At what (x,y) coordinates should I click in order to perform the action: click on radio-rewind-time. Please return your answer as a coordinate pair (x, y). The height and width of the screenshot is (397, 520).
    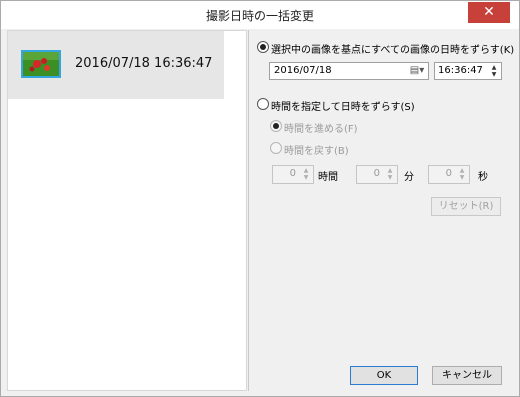
    Looking at the image, I should click on (276, 148).